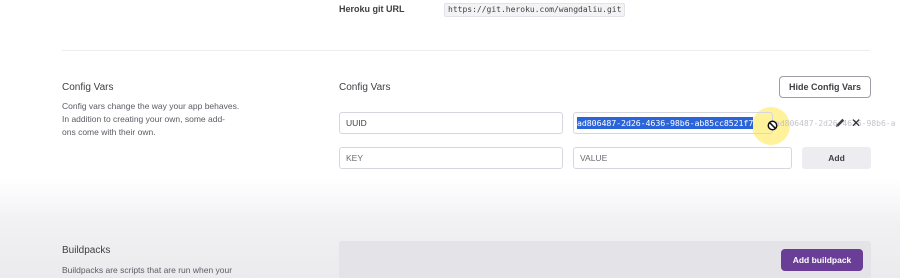 The width and height of the screenshot is (900, 278). Describe the element at coordinates (355, 158) in the screenshot. I see `new-config-key-placeholder: KEY` at that location.